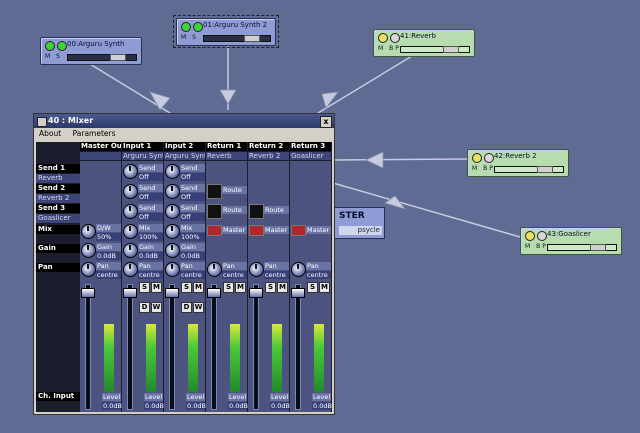  Describe the element at coordinates (518, 163) in the screenshot. I see `machine-reverb-2: 42:Reverb 2 M BP` at that location.